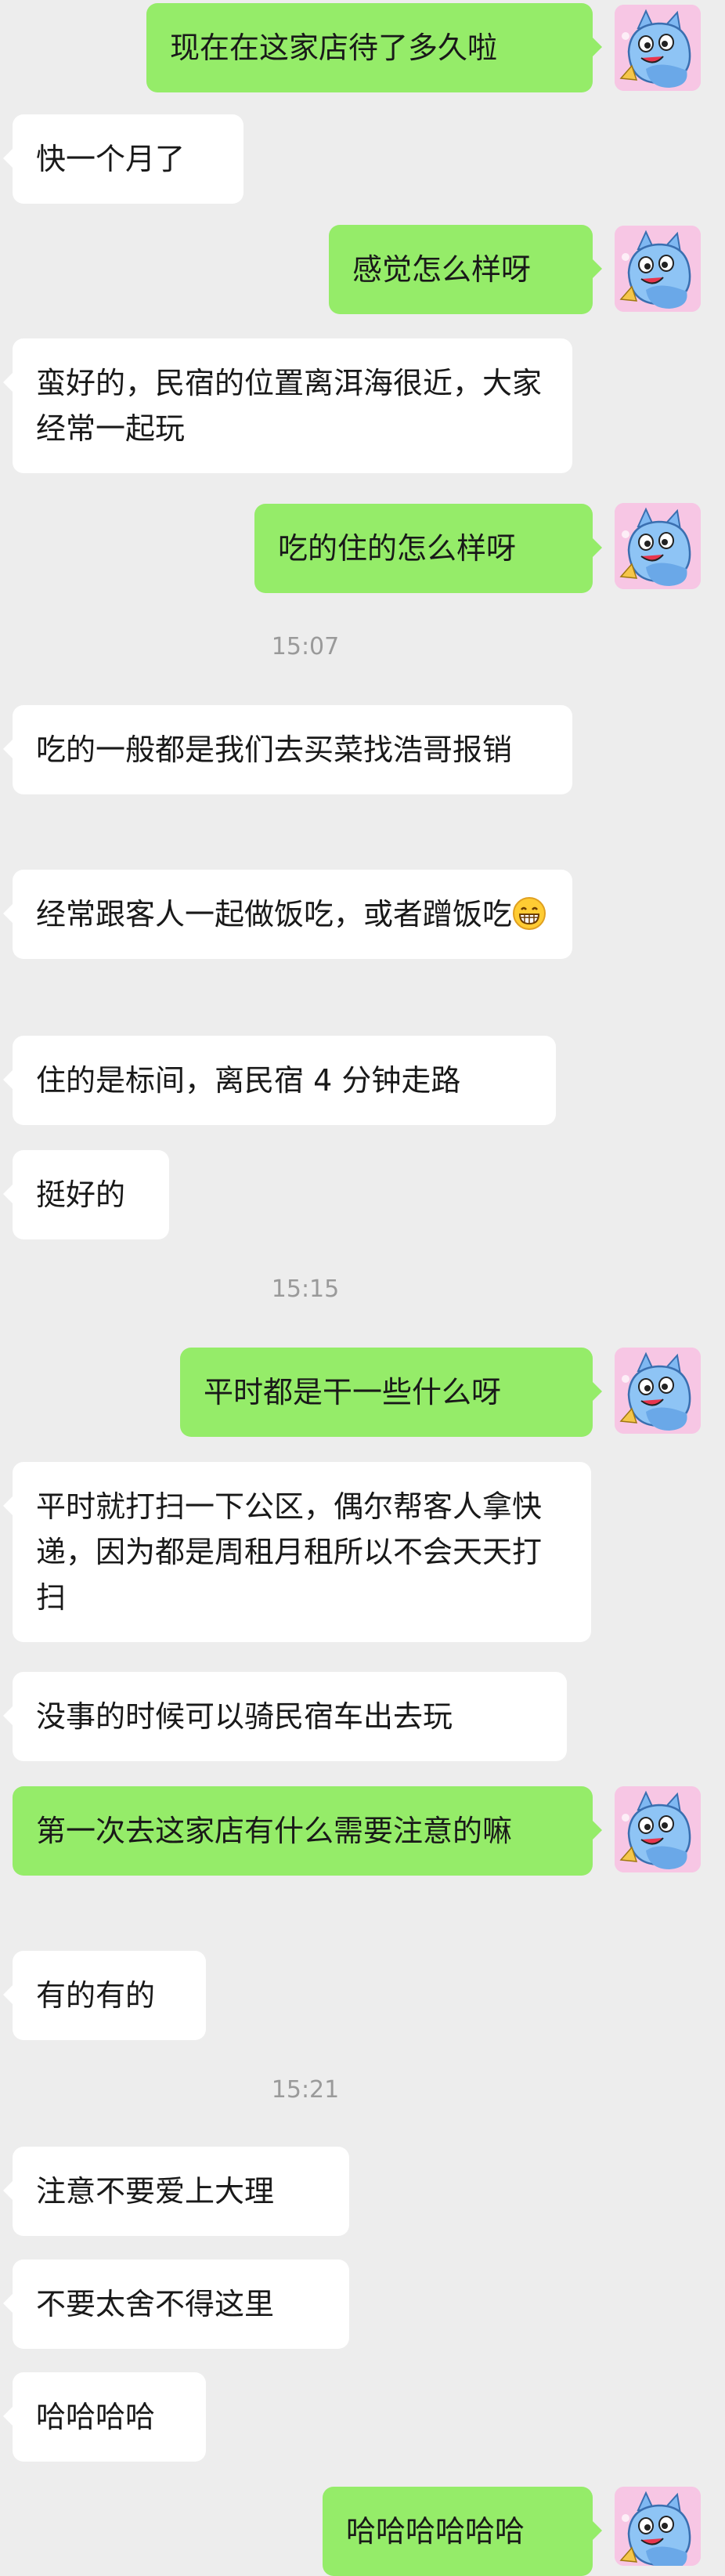 The image size is (725, 2576). I want to click on message-bubble-incoming: 住的是标间，离民宿 4 分钟走路, so click(279, 1081).